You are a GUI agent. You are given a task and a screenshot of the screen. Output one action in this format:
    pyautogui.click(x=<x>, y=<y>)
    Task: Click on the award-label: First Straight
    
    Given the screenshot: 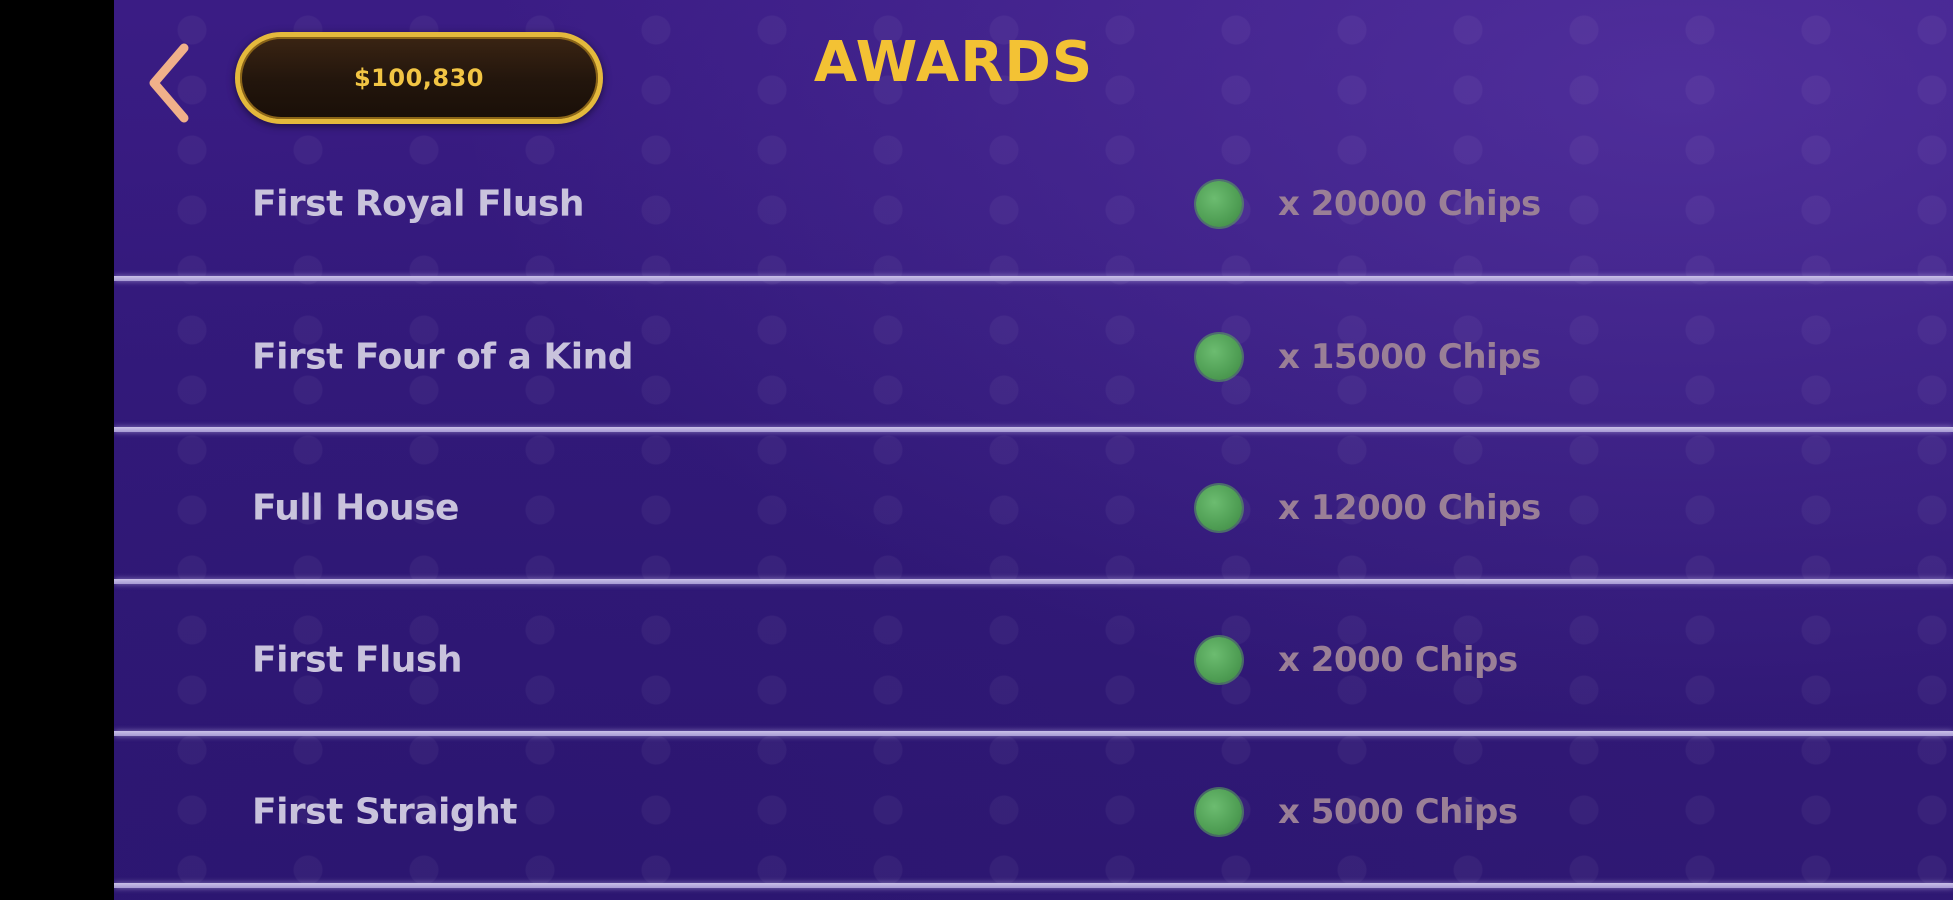 What is the action you would take?
    pyautogui.click(x=385, y=811)
    